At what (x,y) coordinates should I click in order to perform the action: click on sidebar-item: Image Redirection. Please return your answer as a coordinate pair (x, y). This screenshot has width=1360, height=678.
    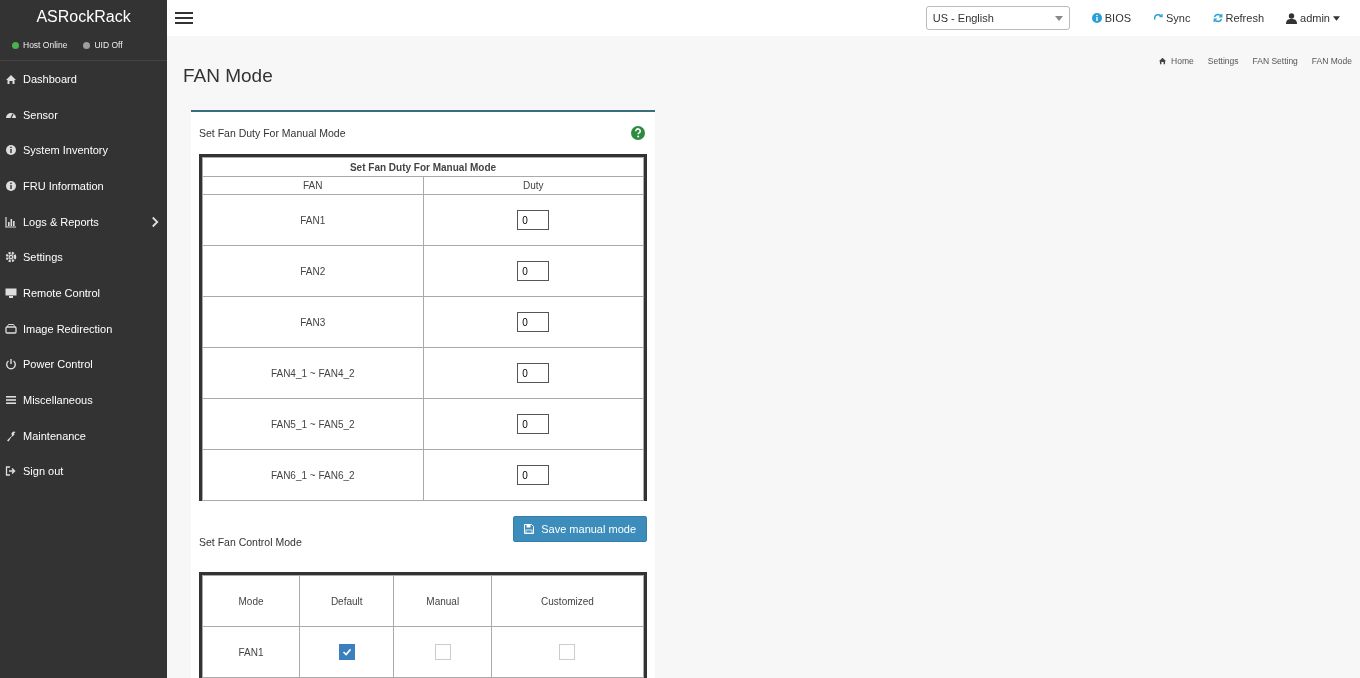
    Looking at the image, I should click on (83, 328).